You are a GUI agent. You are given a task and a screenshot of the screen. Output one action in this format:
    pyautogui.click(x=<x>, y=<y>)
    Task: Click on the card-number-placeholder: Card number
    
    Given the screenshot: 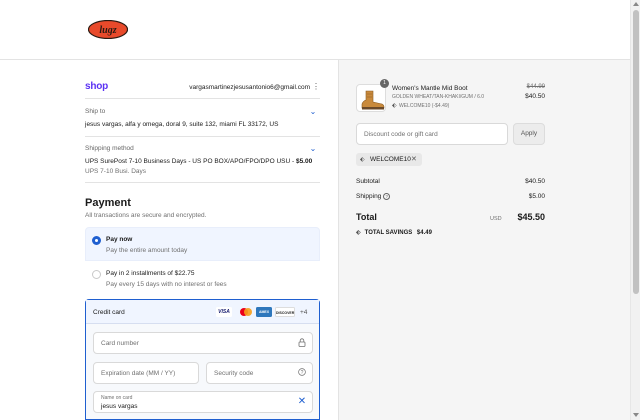 What is the action you would take?
    pyautogui.click(x=120, y=343)
    